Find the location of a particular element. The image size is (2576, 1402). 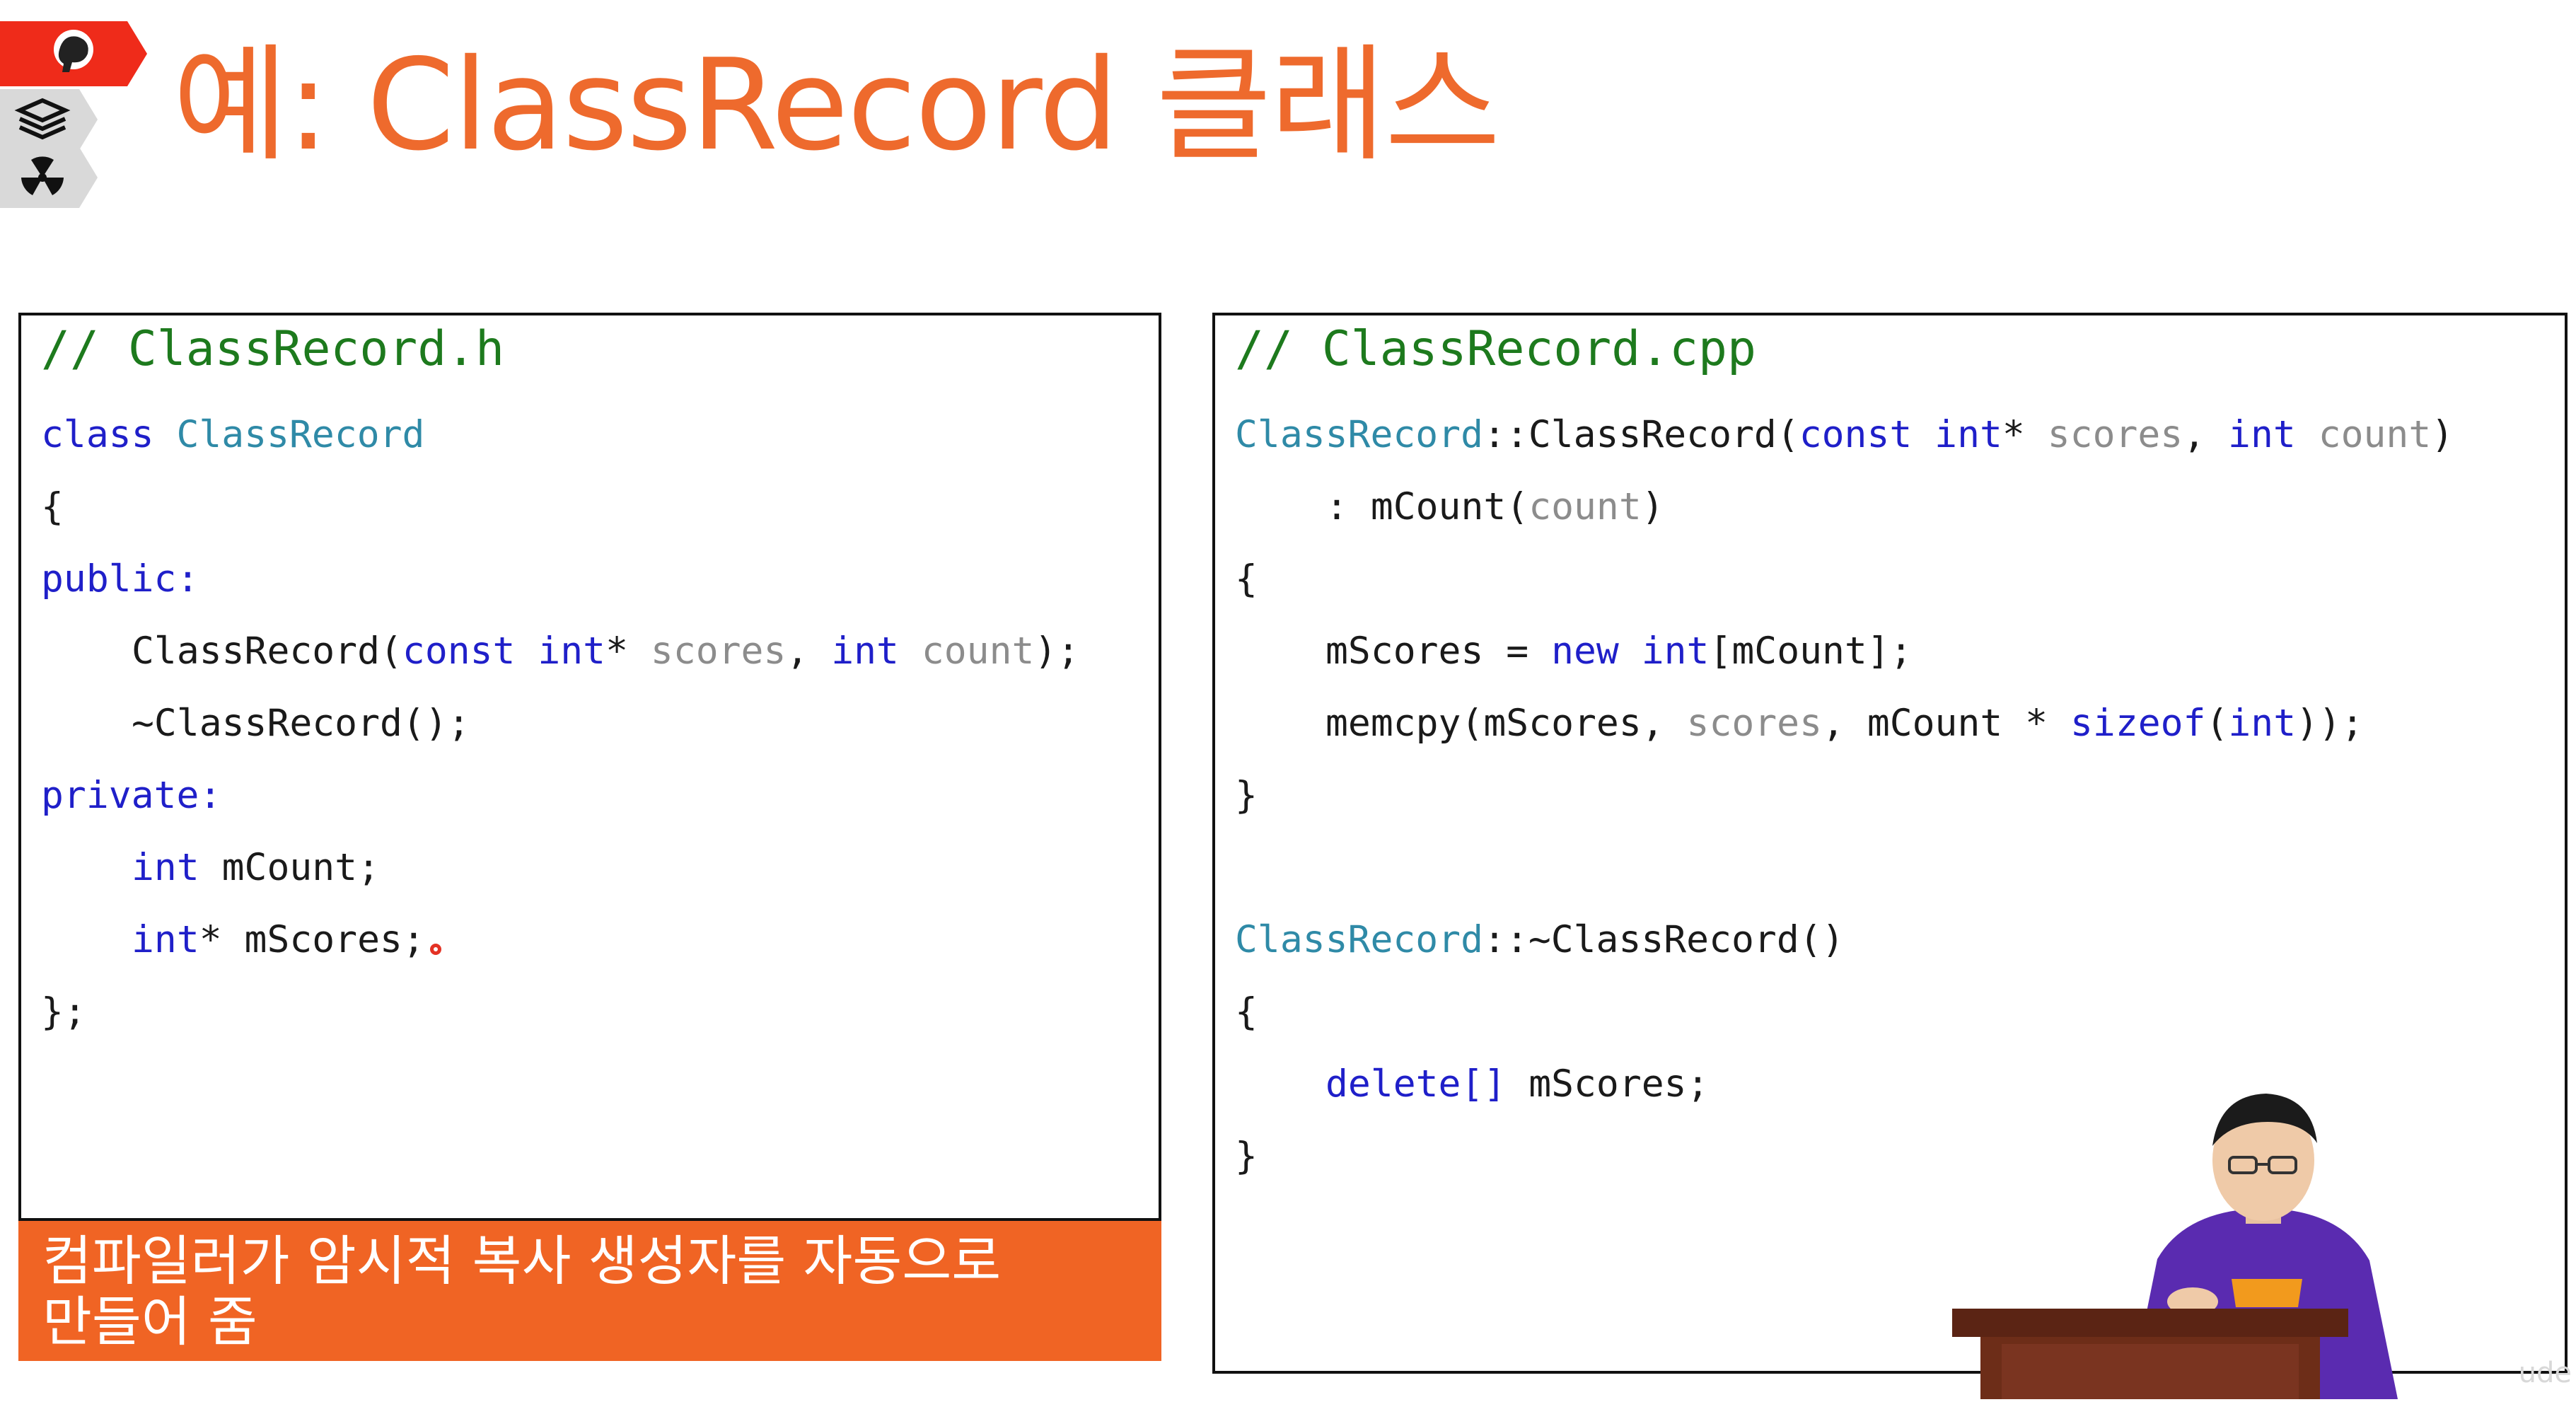

code-line: delete[] mScores; is located at coordinates (1517, 1084).